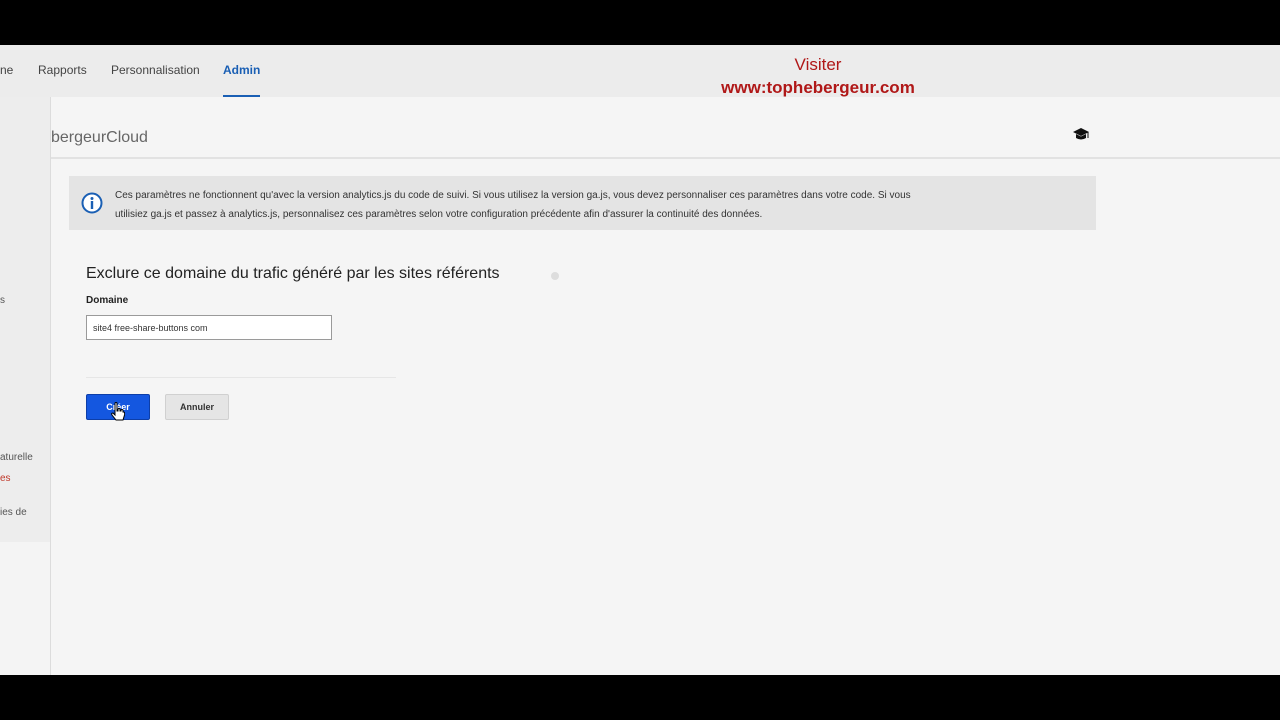 This screenshot has width=1280, height=720. Describe the element at coordinates (107, 300) in the screenshot. I see `domain-label: Domaine` at that location.